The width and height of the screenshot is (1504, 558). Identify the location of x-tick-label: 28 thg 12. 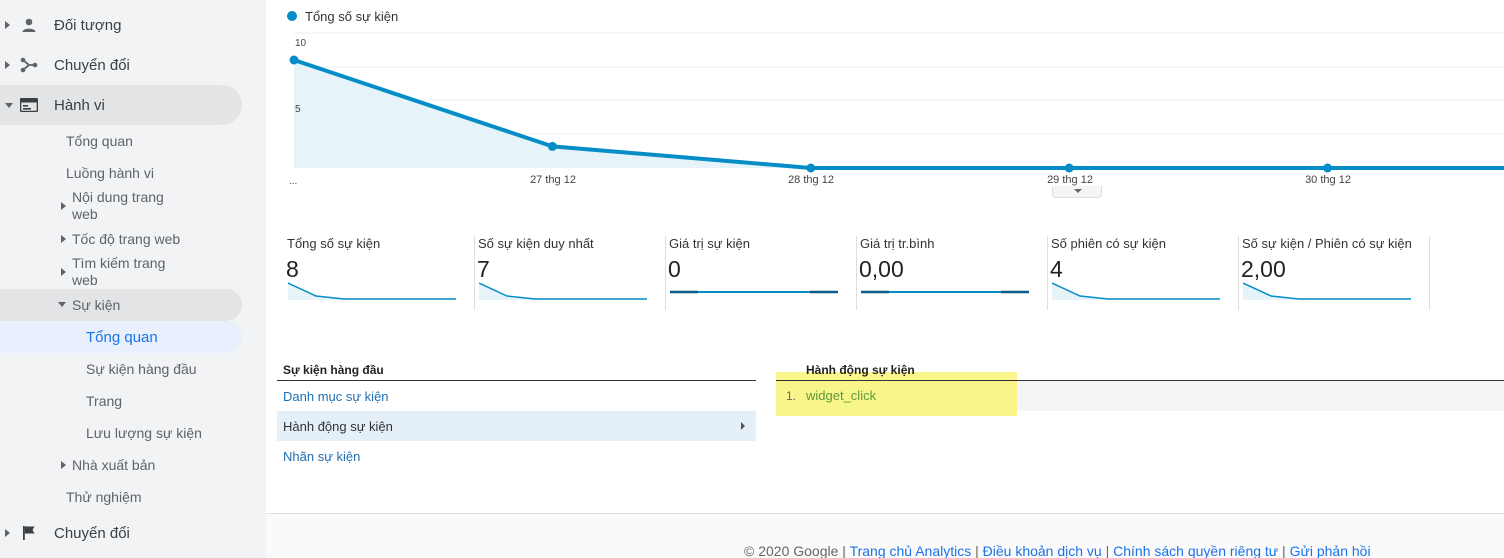
(811, 180).